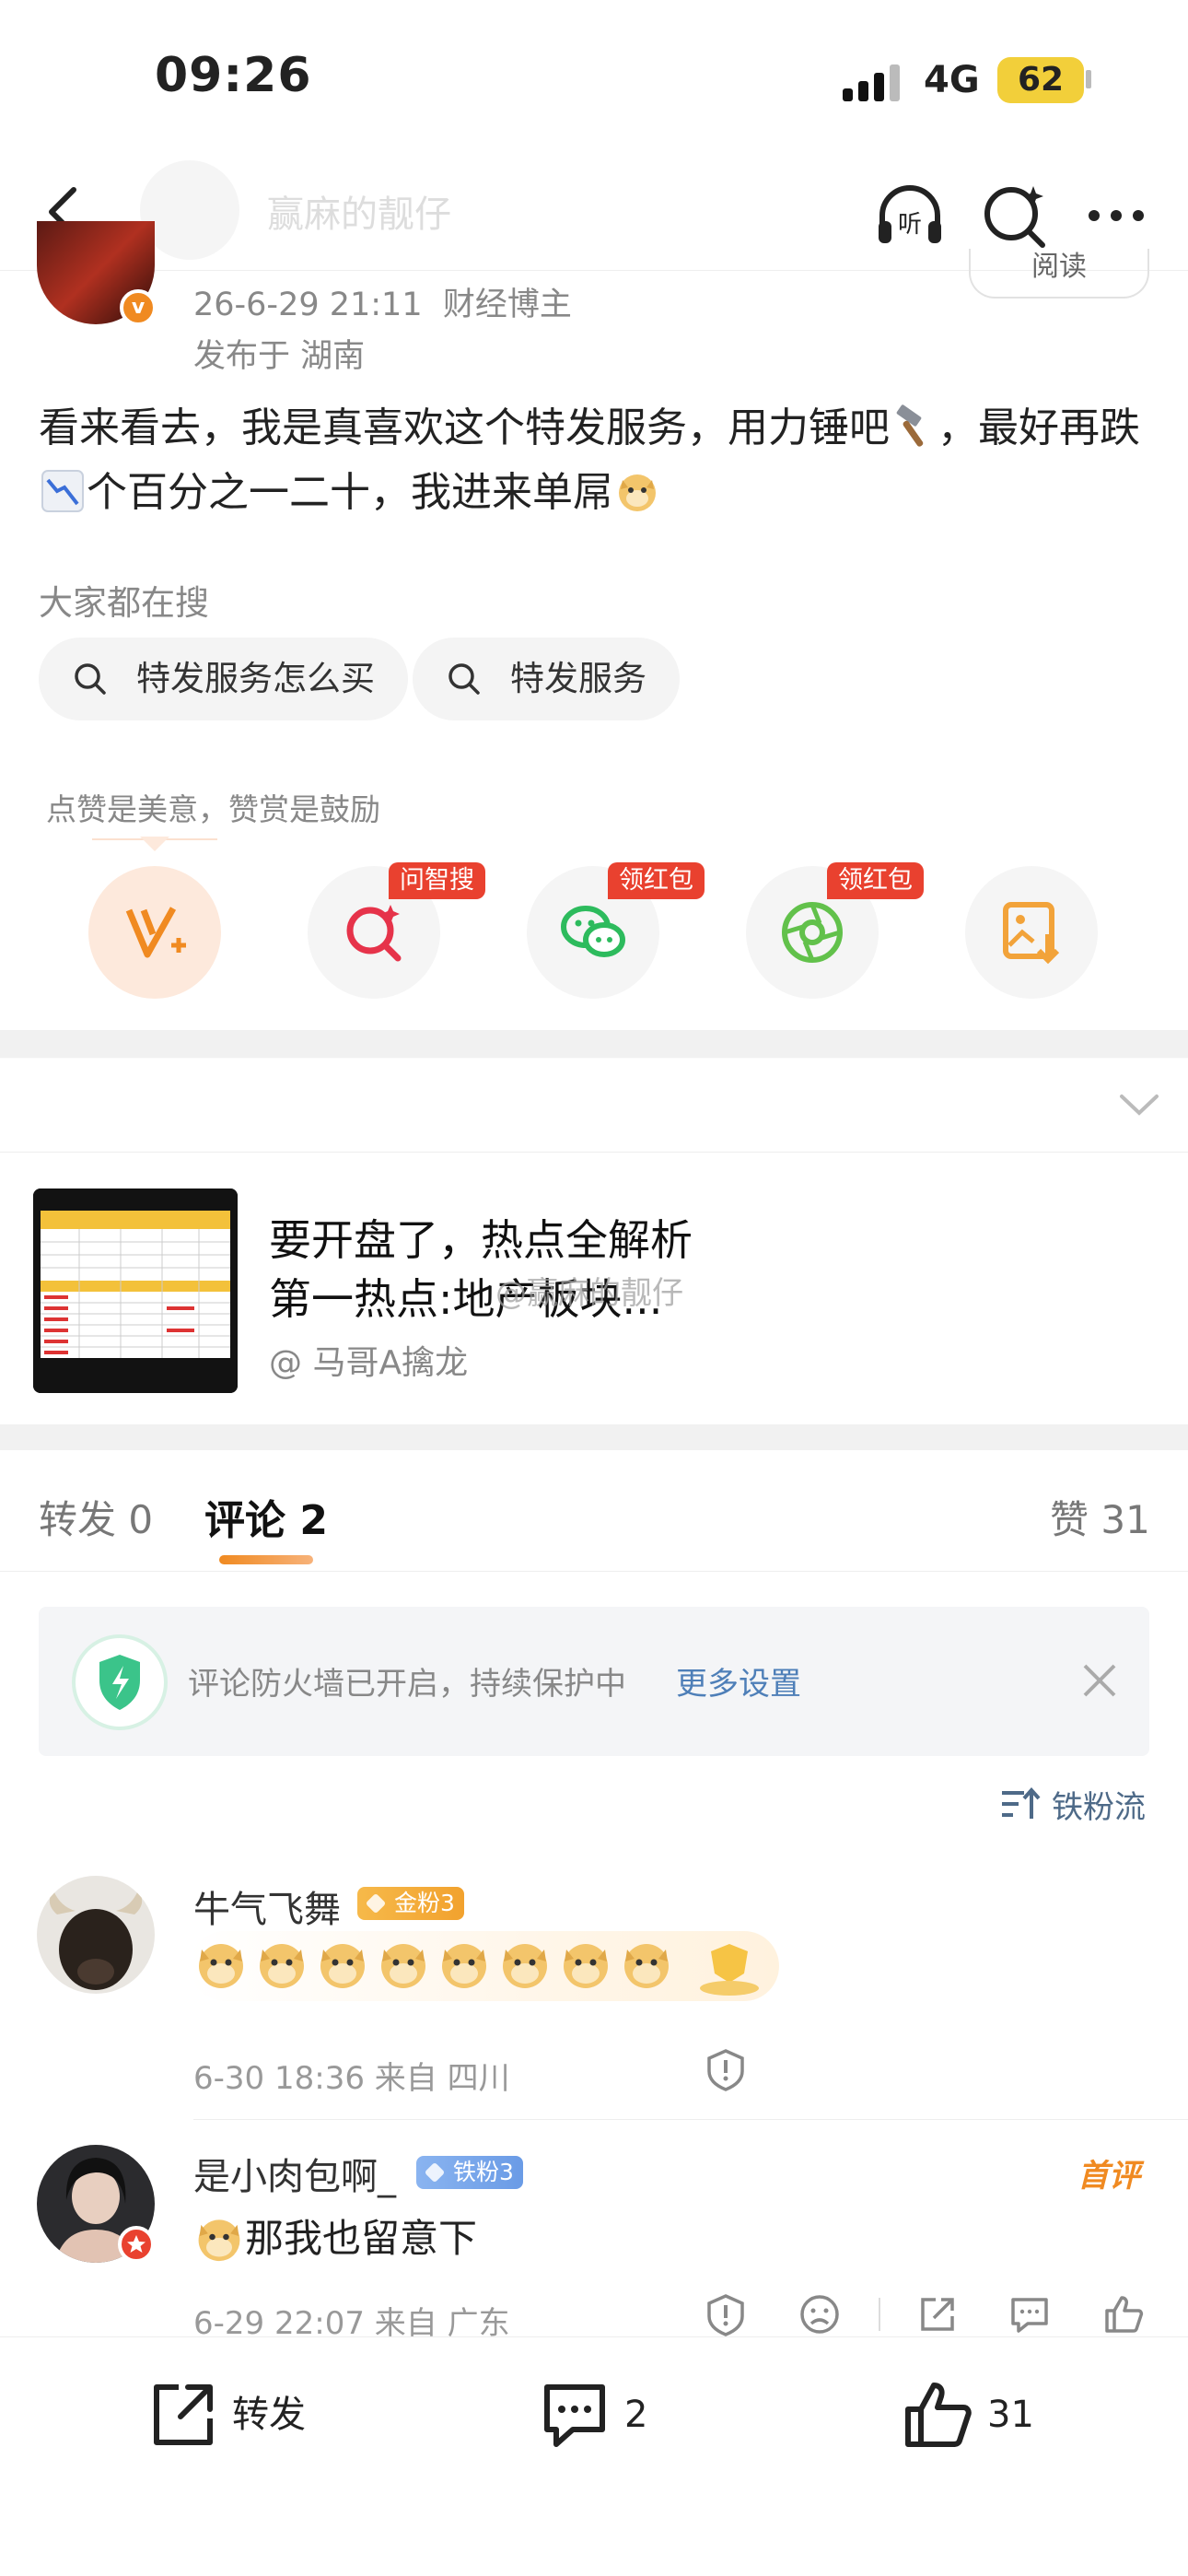 The image size is (1188, 2576). I want to click on tab-repost: 转发 0, so click(96, 1517).